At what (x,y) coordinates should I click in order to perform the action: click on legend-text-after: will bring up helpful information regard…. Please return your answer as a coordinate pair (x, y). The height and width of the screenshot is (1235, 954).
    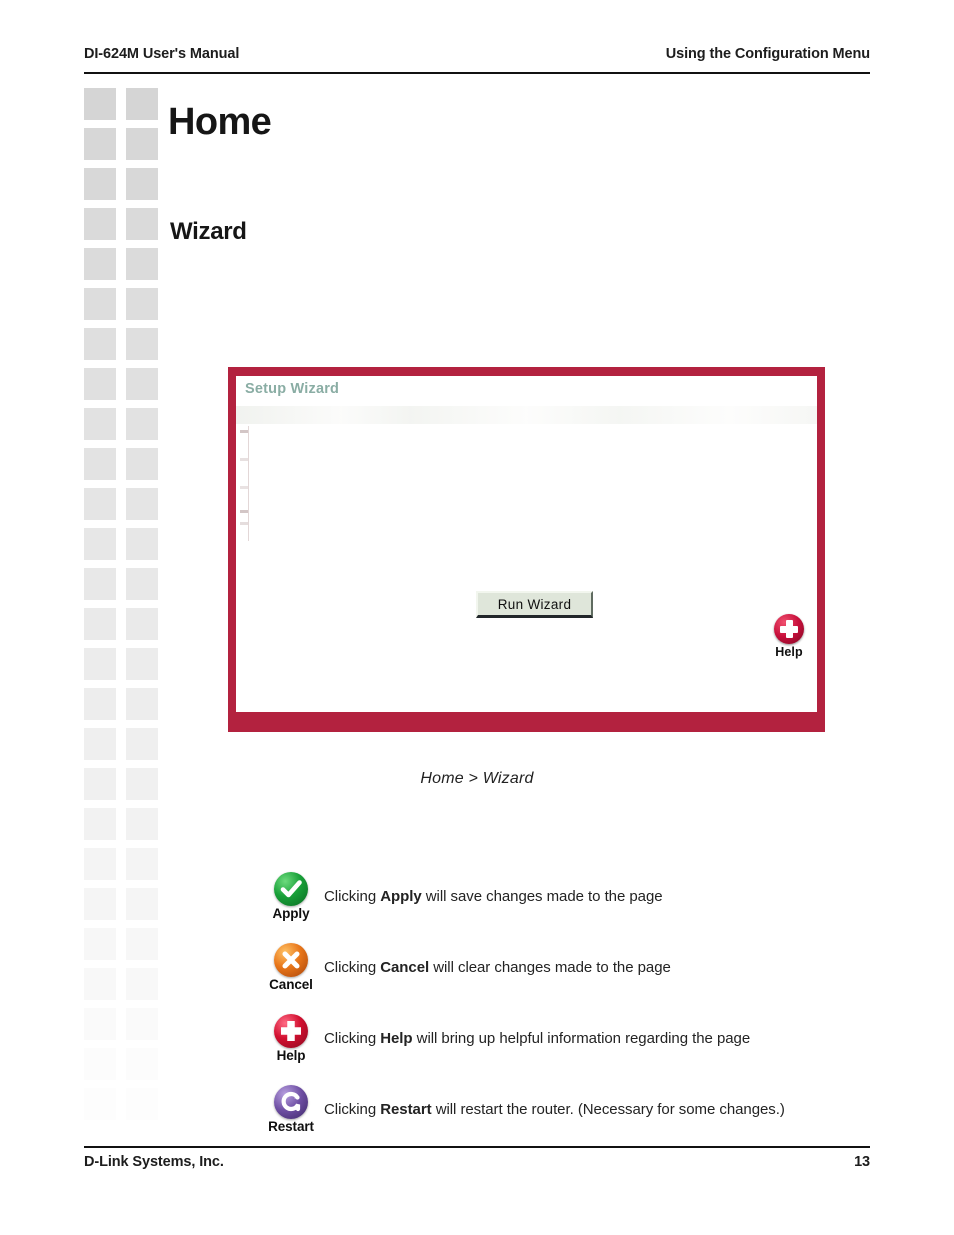
    Looking at the image, I should click on (581, 1038).